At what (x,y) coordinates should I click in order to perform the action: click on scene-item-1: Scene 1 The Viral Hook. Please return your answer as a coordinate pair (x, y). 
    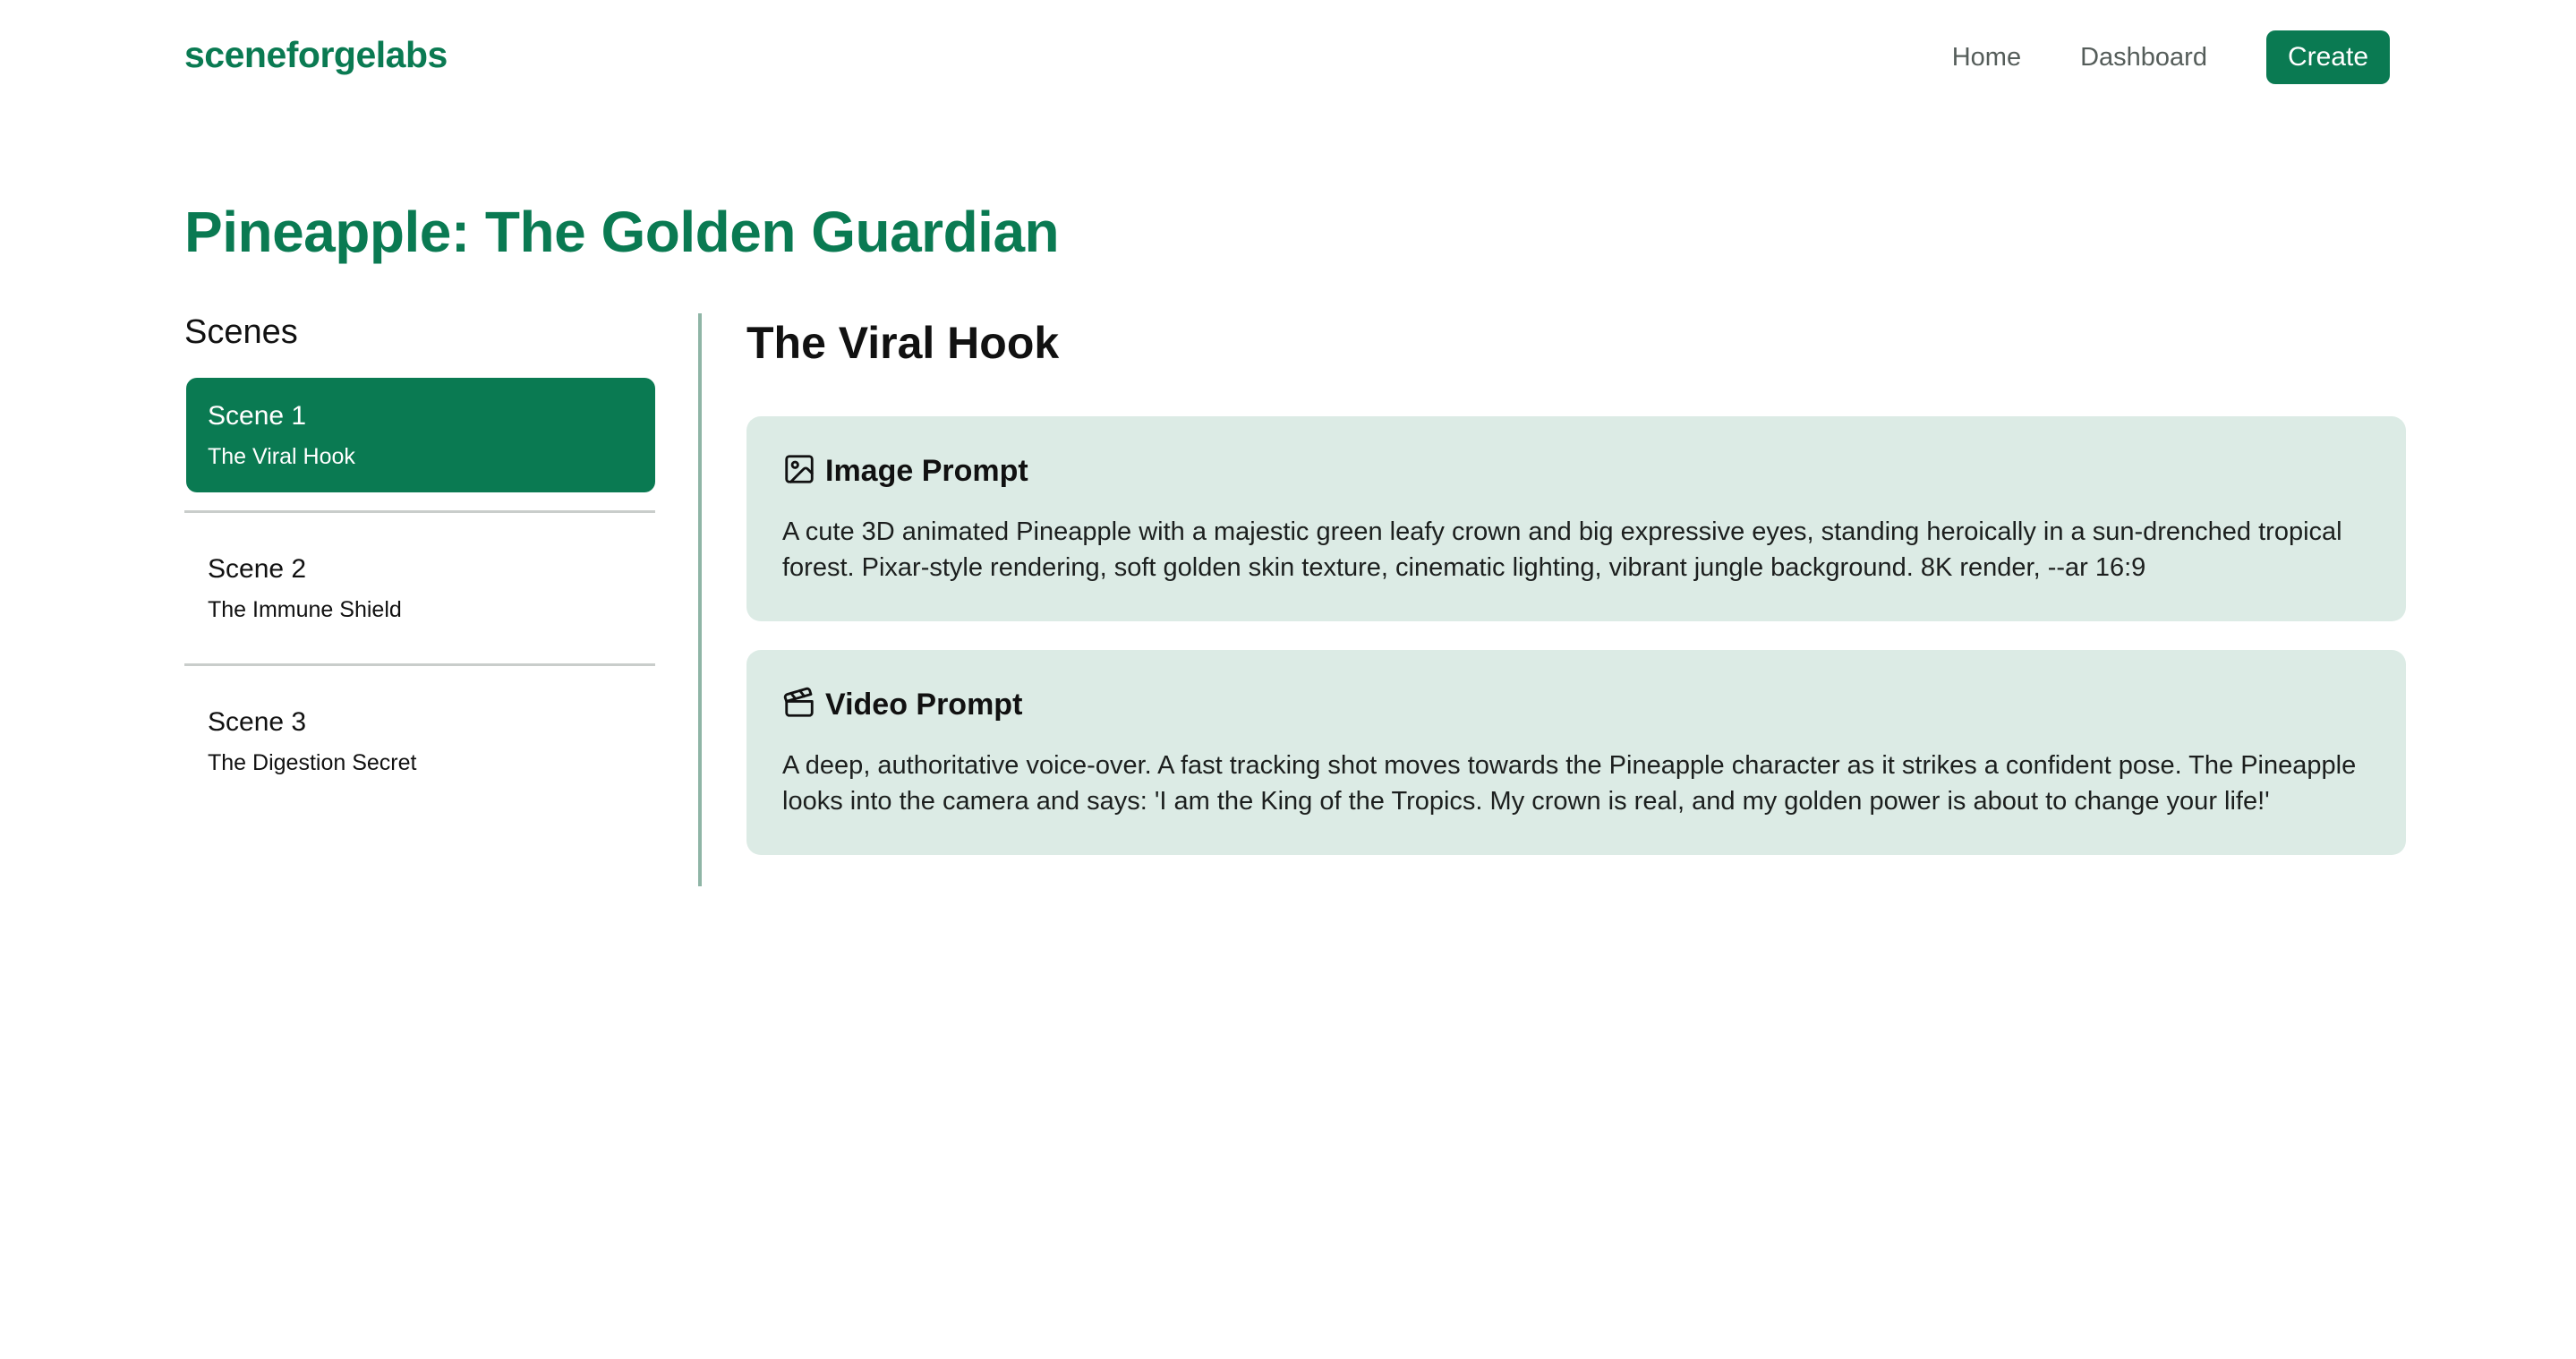
    Looking at the image, I should click on (420, 435).